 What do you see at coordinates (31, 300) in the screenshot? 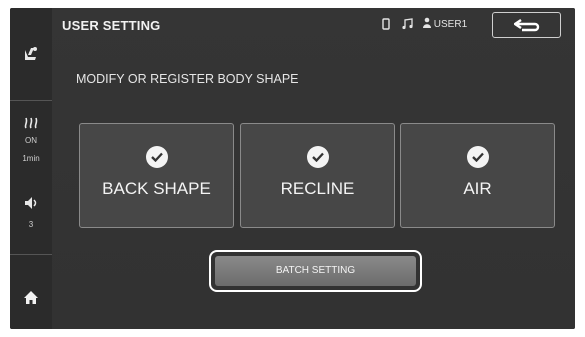
I see `home-icon` at bounding box center [31, 300].